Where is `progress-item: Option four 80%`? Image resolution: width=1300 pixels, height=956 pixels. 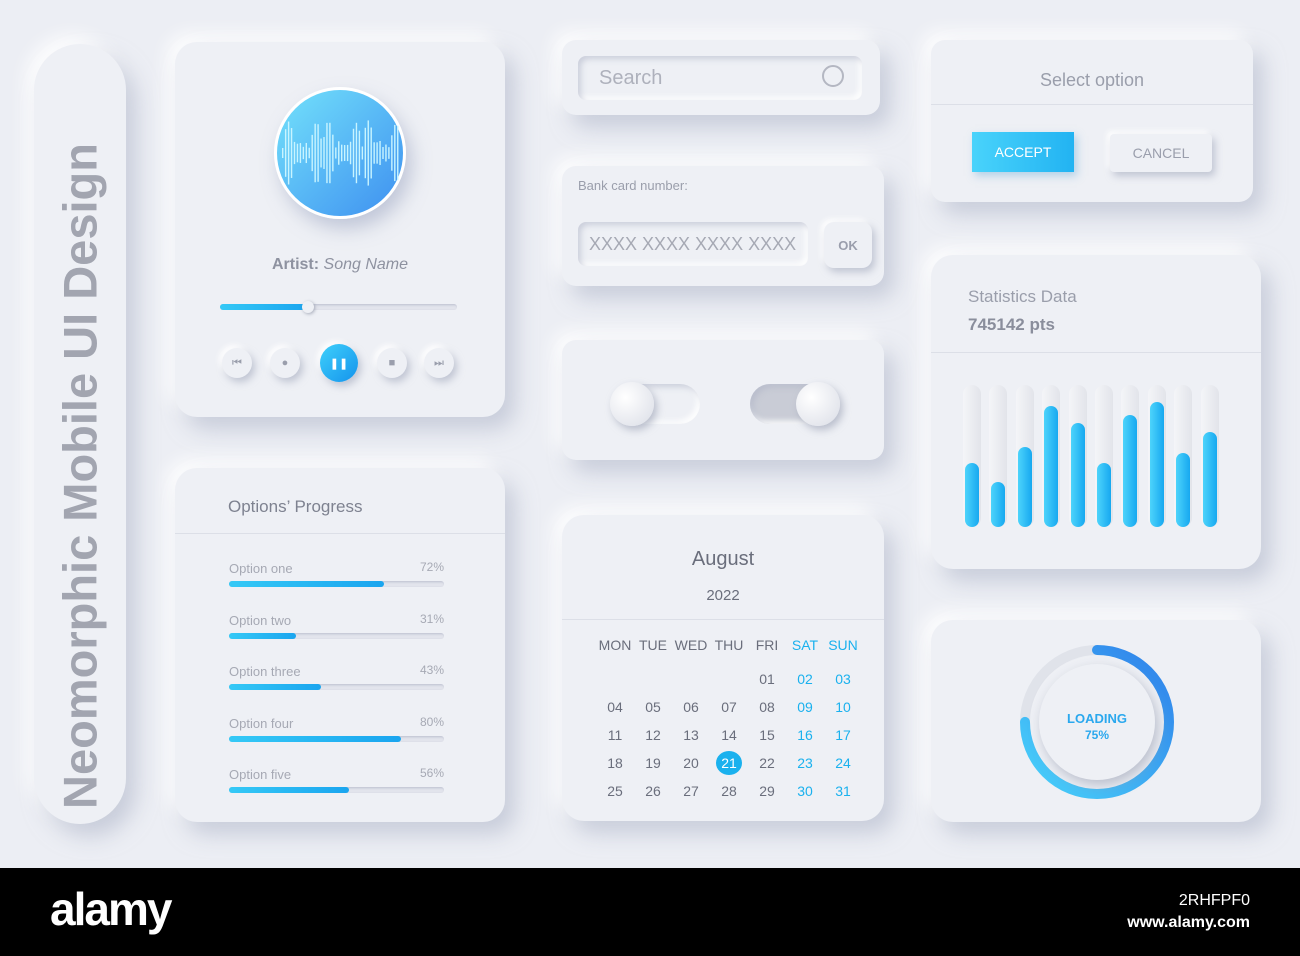 progress-item: Option four 80% is located at coordinates (336, 728).